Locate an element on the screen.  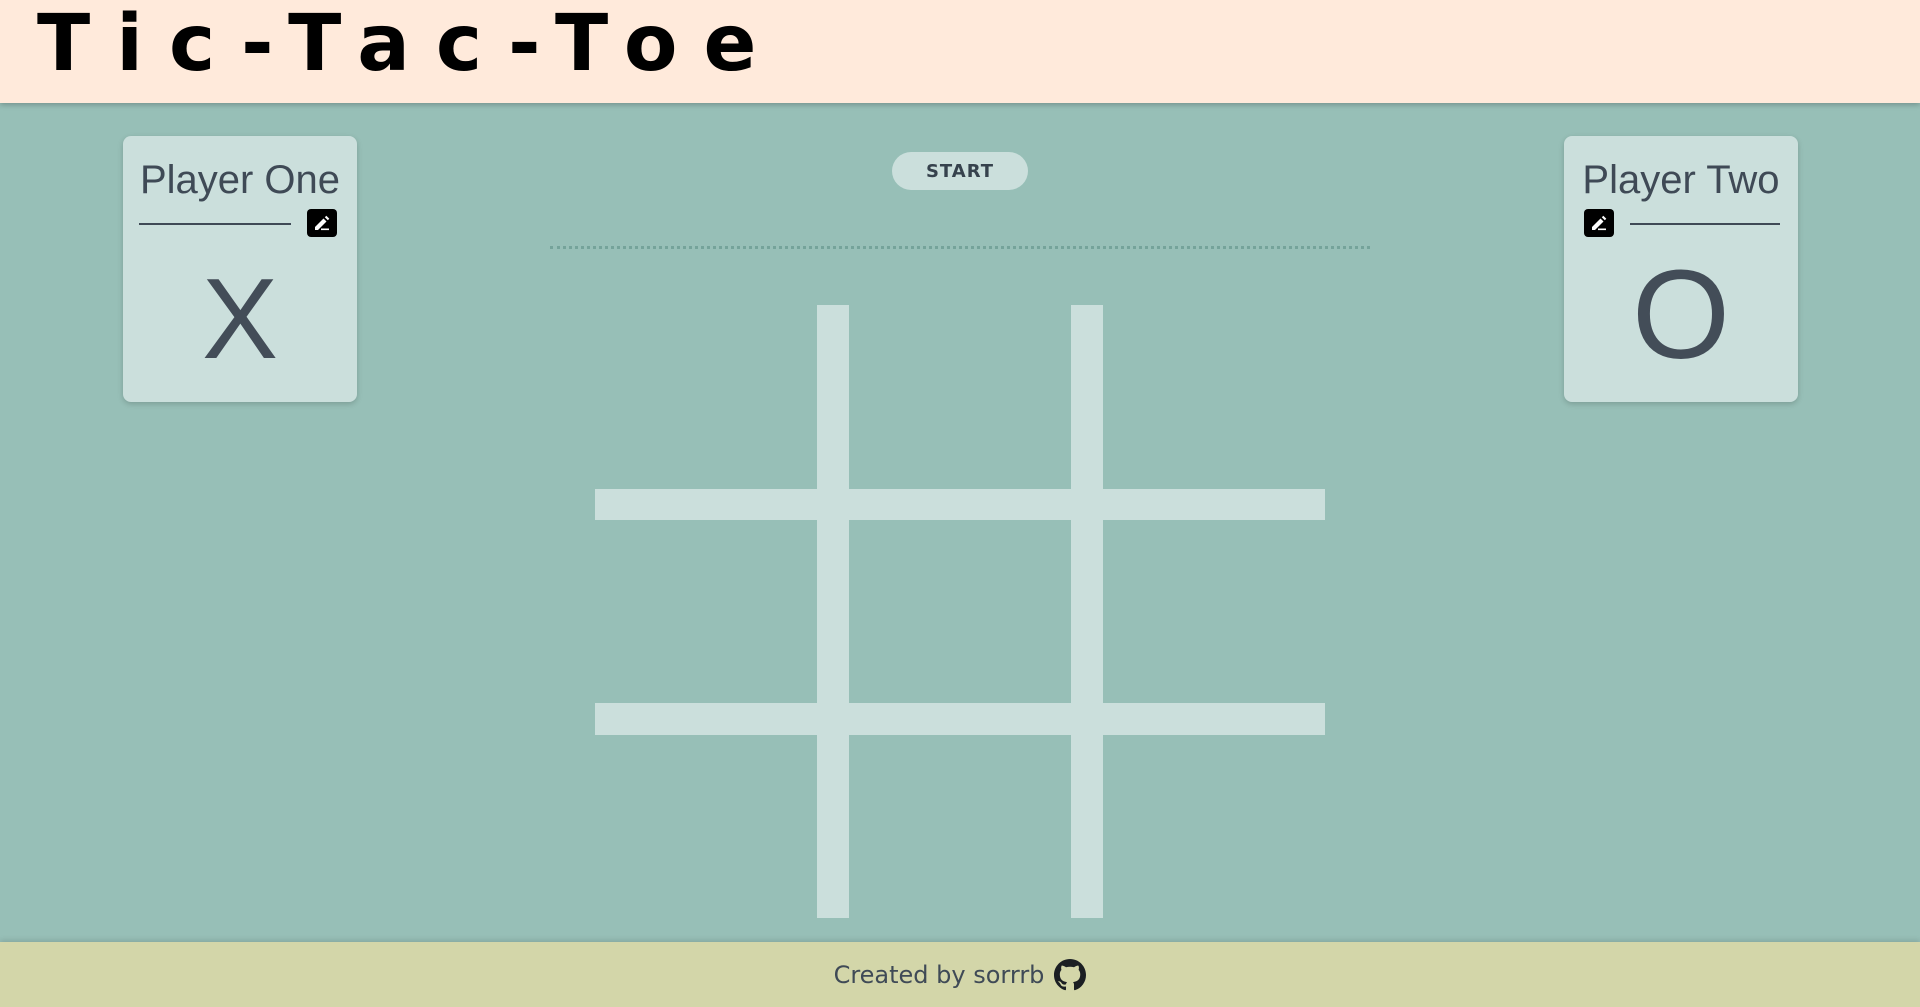
github-link is located at coordinates (1070, 974).